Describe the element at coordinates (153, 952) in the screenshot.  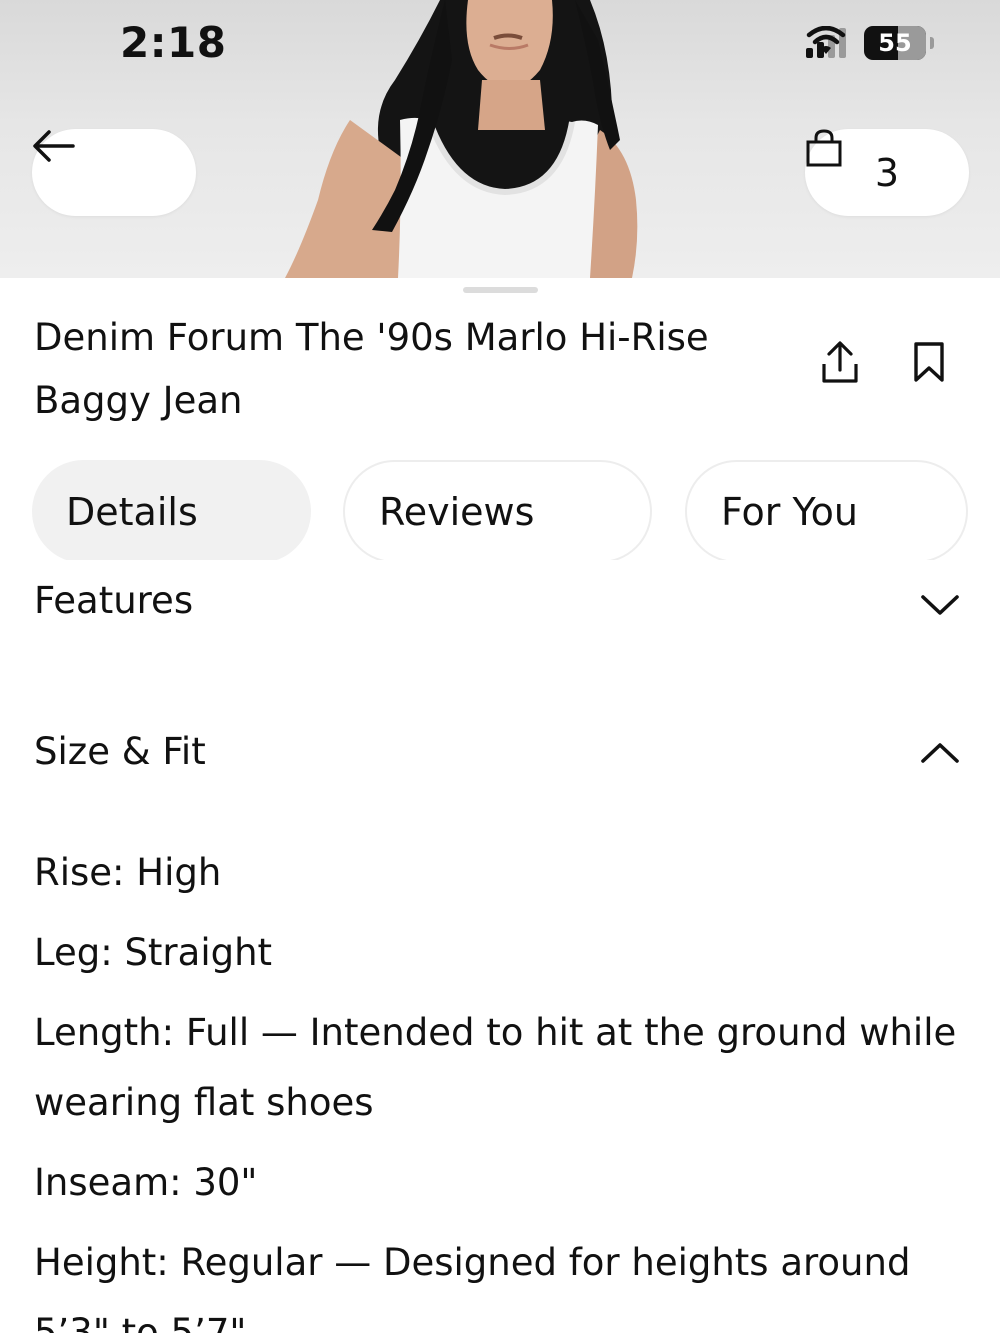
I see `fit-item-leg: Leg: Straight` at that location.